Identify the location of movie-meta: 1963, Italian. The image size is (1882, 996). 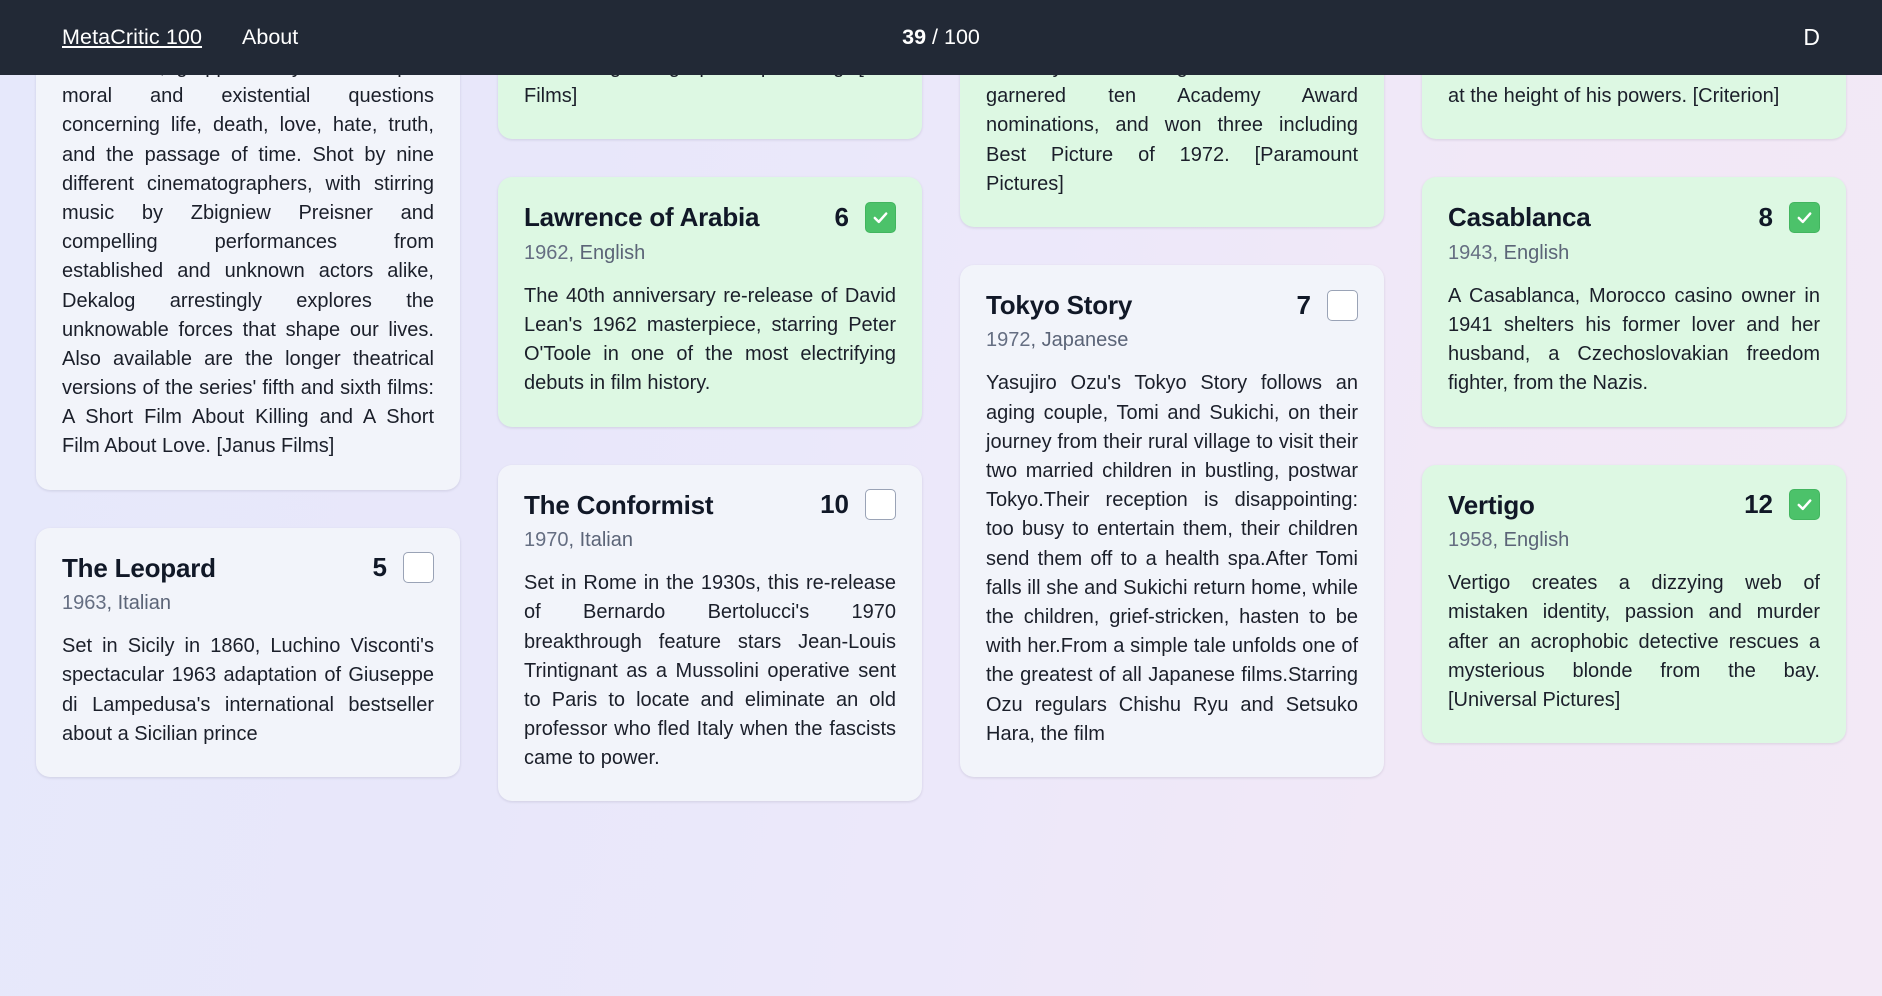
(248, 603).